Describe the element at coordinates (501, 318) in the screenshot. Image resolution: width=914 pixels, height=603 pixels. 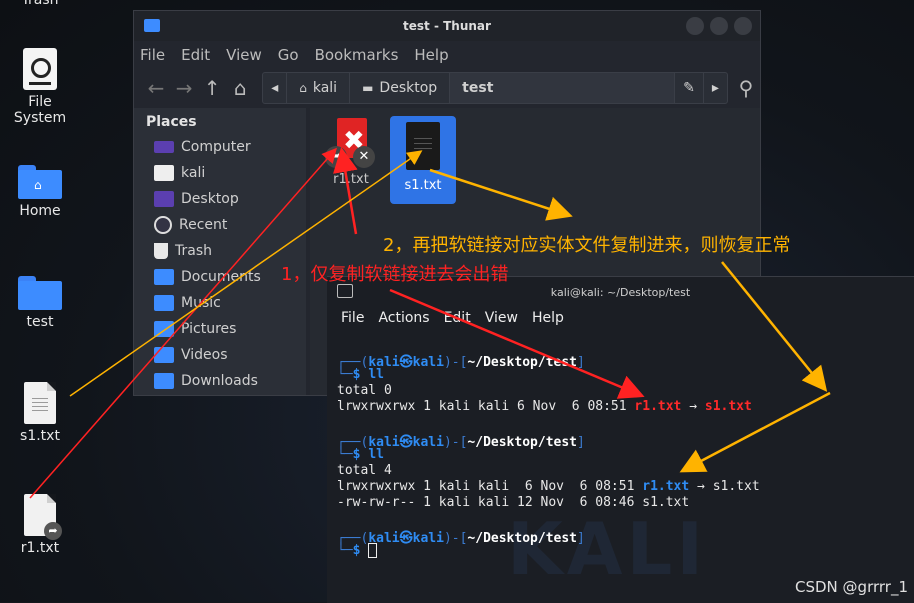
I see `term-menu-view: View` at that location.